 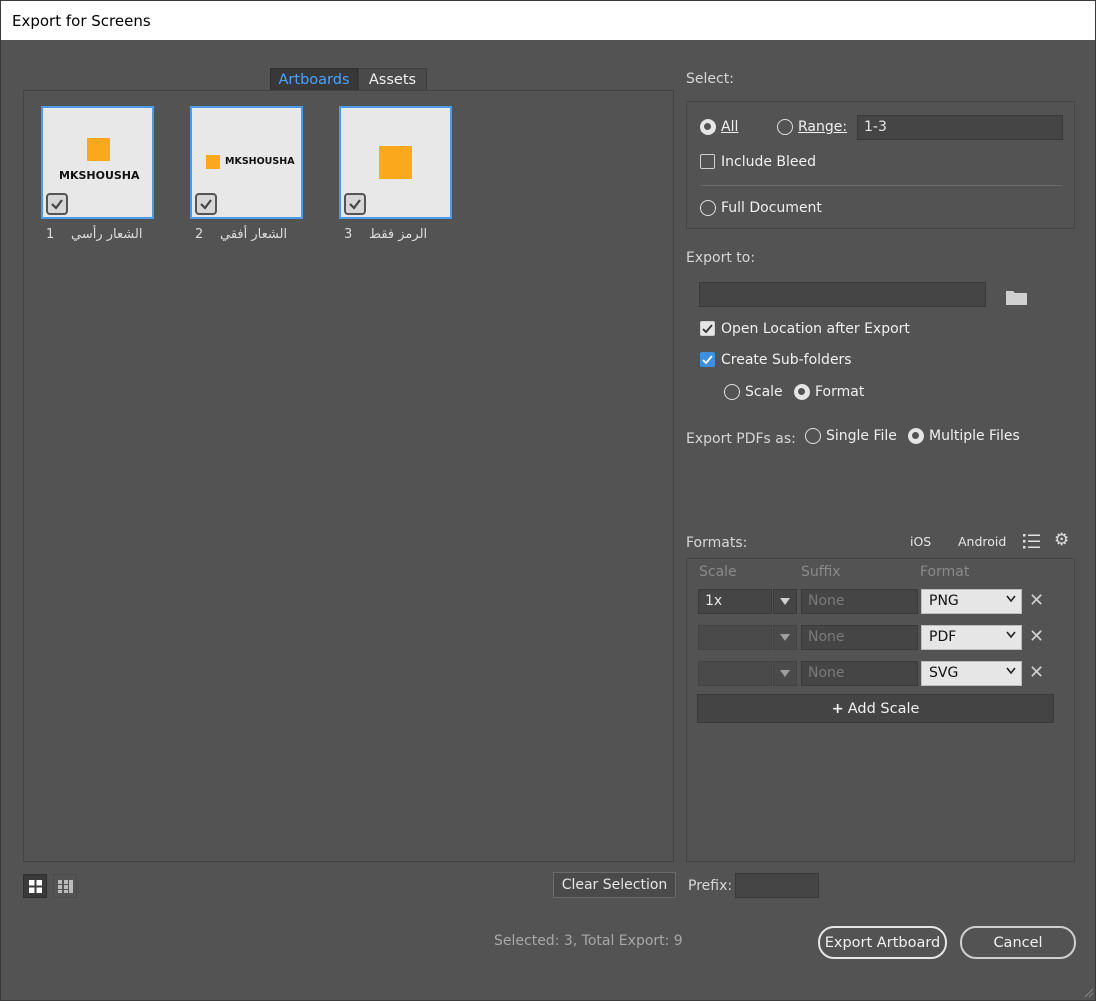 What do you see at coordinates (1061, 540) in the screenshot?
I see `gear-icon: ⚙` at bounding box center [1061, 540].